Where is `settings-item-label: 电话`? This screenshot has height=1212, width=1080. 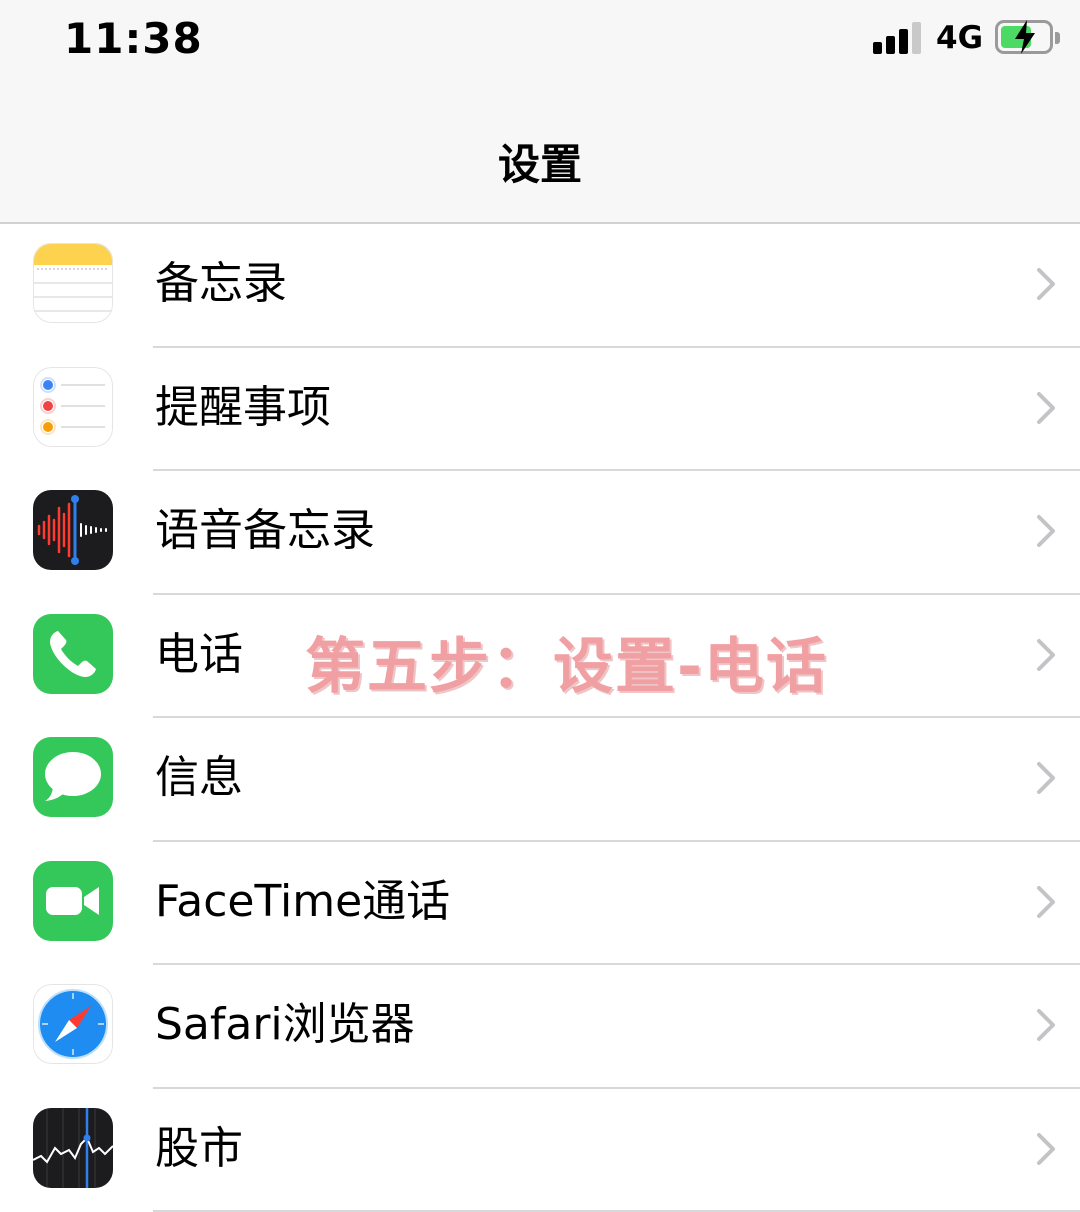 settings-item-label: 电话 is located at coordinates (199, 655).